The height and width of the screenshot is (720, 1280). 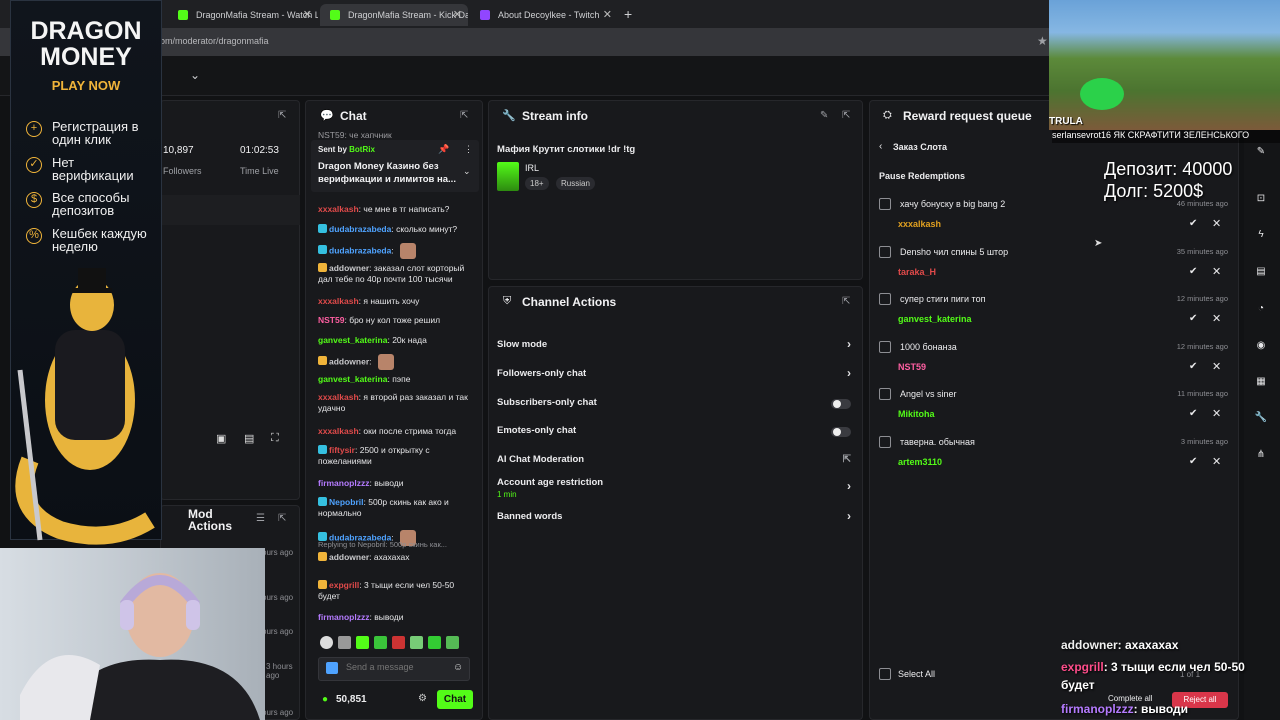 What do you see at coordinates (920, 147) in the screenshot?
I see `reward-name: Заказ Слота` at bounding box center [920, 147].